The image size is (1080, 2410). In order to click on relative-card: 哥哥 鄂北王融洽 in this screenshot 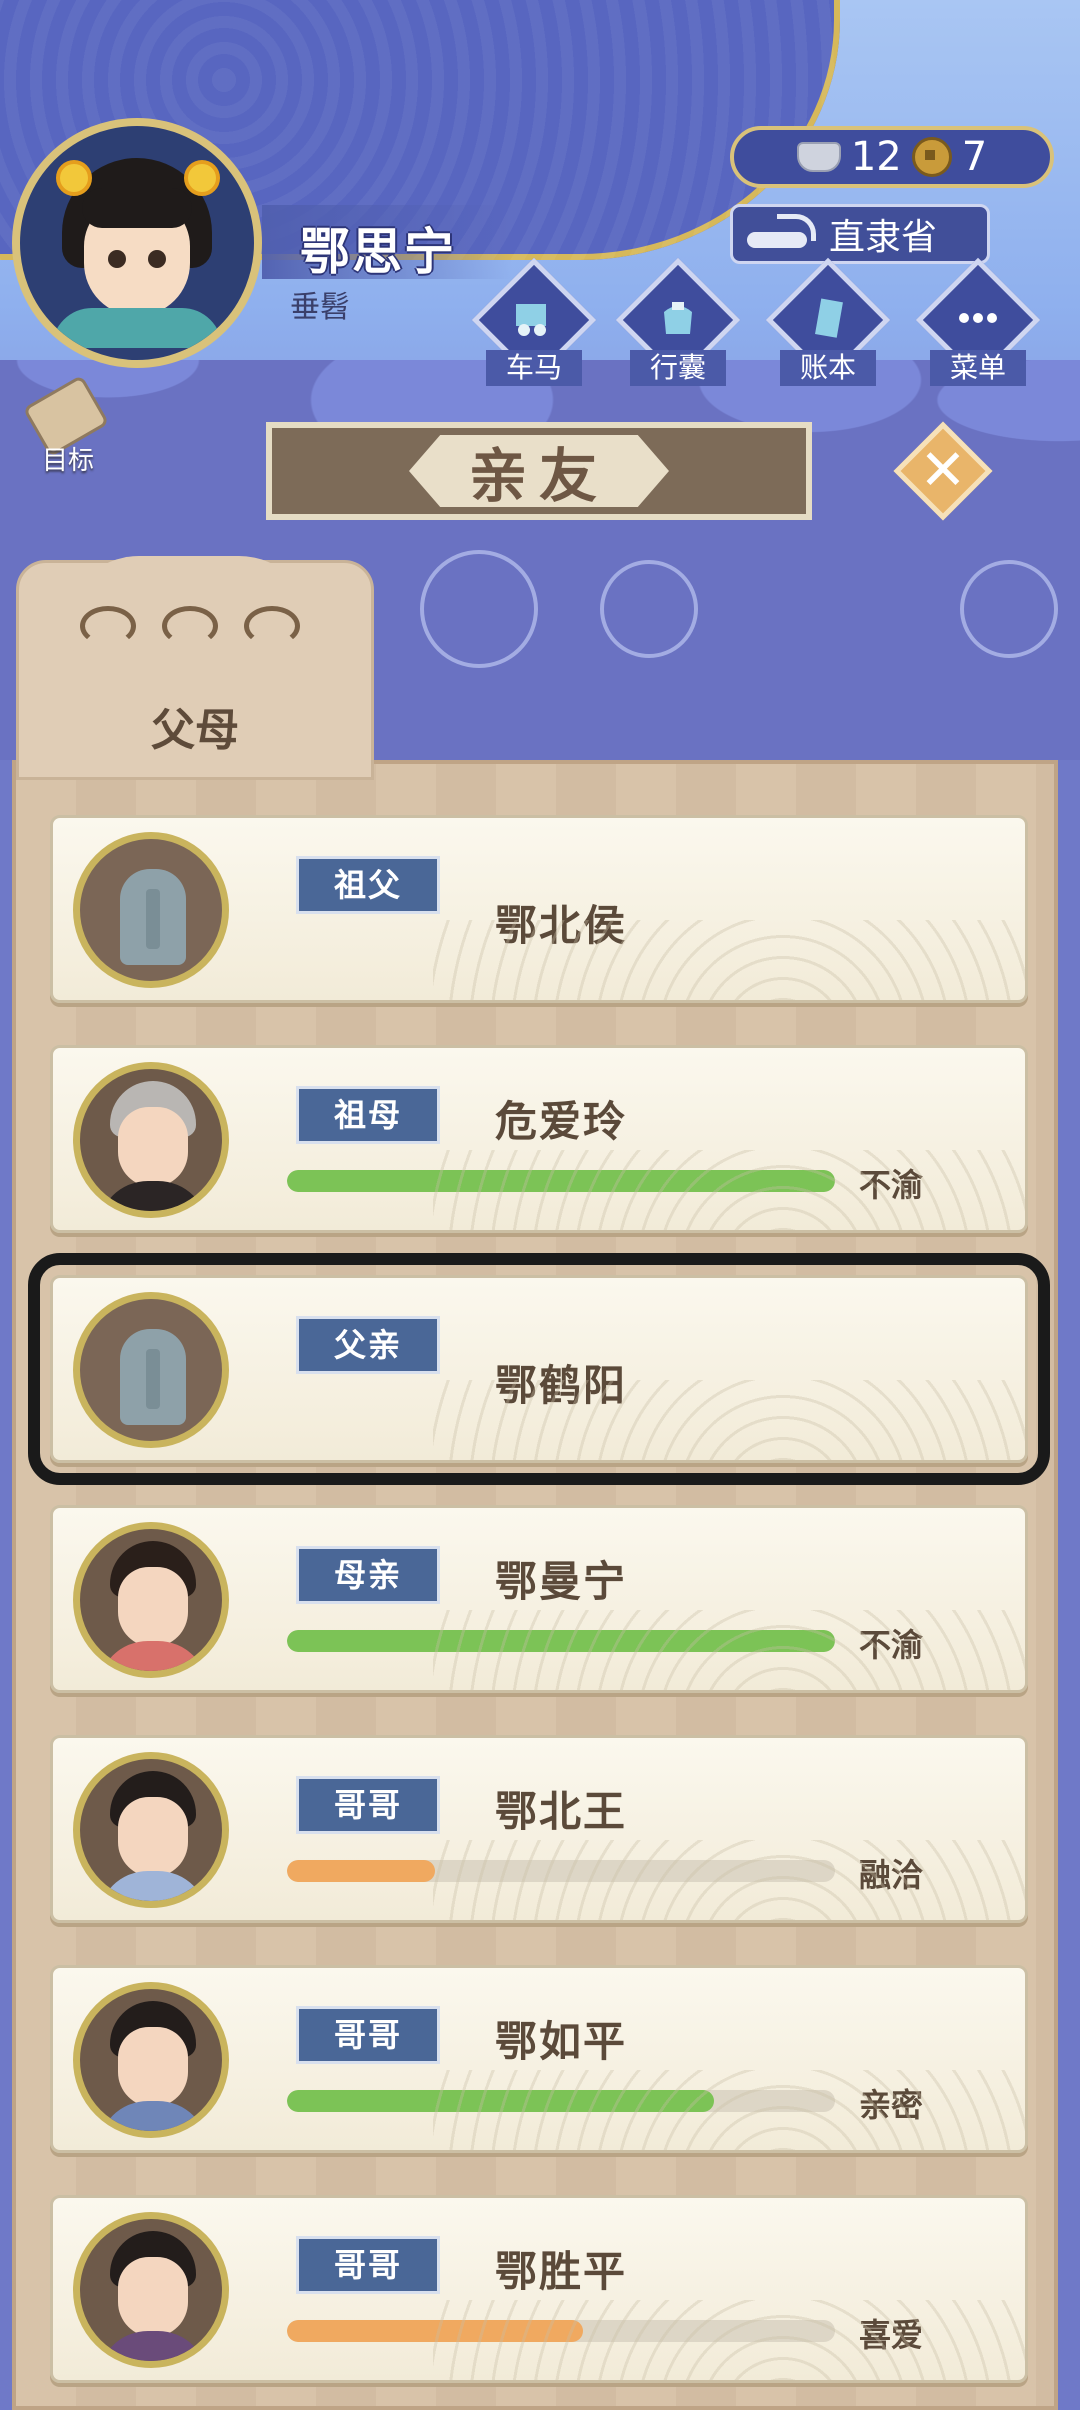, I will do `click(539, 1829)`.